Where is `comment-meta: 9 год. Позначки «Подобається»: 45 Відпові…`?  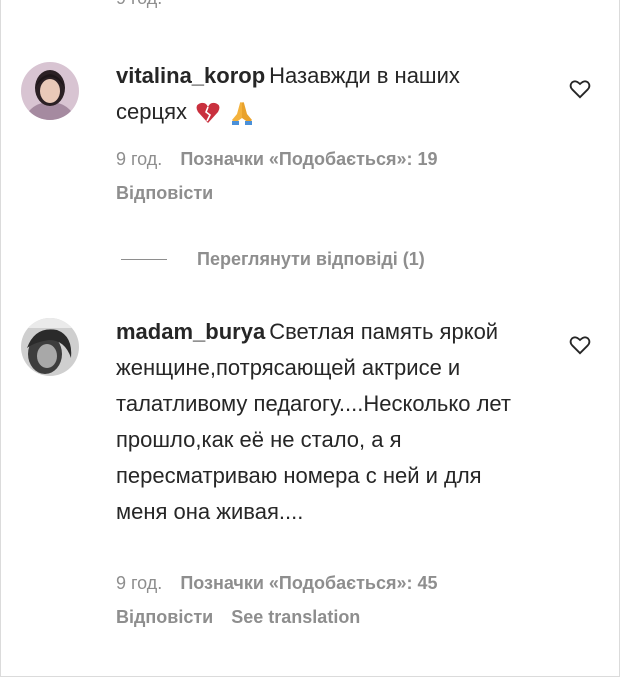
comment-meta: 9 год. Позначки «Подобається»: 45 Відпові… is located at coordinates (331, 600).